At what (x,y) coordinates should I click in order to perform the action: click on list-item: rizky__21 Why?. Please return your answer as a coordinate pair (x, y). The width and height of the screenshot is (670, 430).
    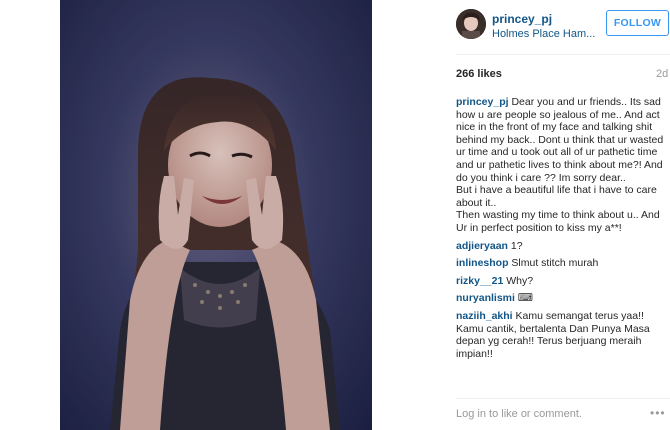
    Looking at the image, I should click on (563, 281).